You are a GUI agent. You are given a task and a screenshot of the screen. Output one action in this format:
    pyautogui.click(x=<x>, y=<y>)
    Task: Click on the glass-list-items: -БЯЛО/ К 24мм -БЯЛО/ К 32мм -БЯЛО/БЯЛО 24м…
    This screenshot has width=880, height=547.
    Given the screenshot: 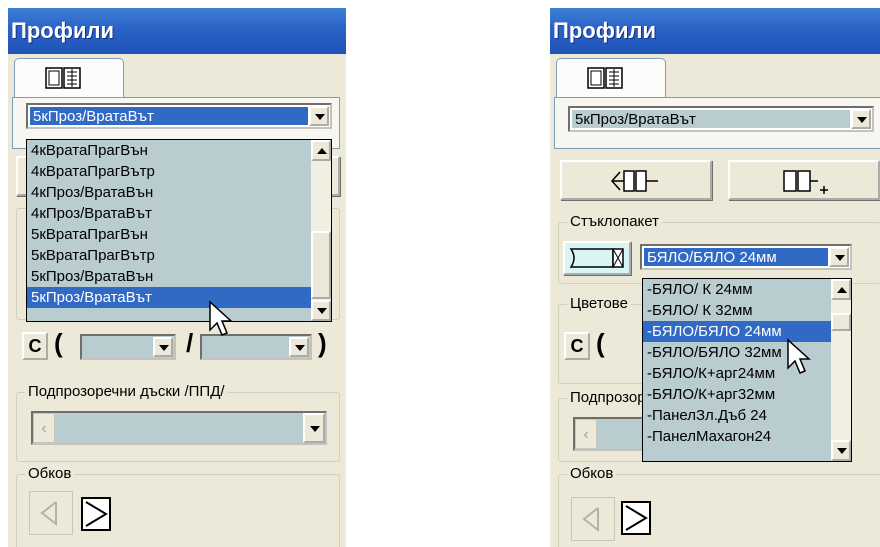 What is the action you would take?
    pyautogui.click(x=747, y=363)
    